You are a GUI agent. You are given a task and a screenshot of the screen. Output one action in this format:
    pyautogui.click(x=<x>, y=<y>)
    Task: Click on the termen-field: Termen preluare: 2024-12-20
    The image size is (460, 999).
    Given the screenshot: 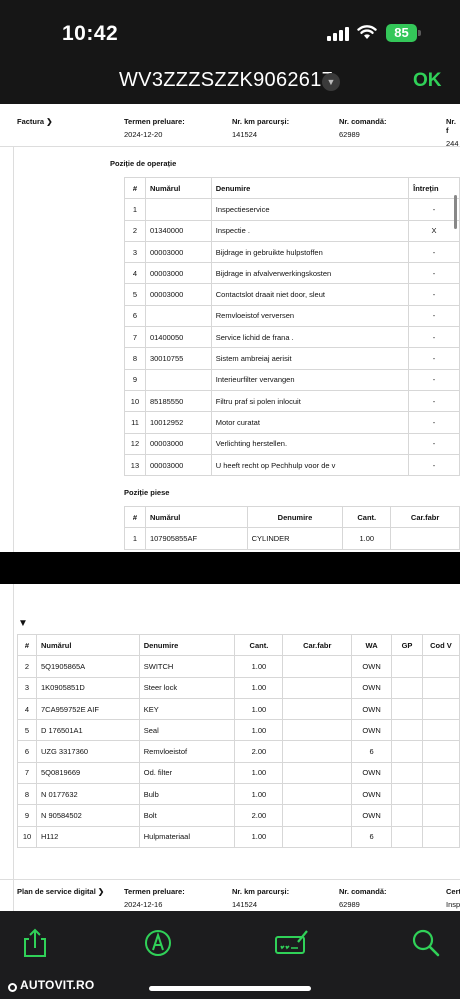 What is the action you would take?
    pyautogui.click(x=154, y=128)
    